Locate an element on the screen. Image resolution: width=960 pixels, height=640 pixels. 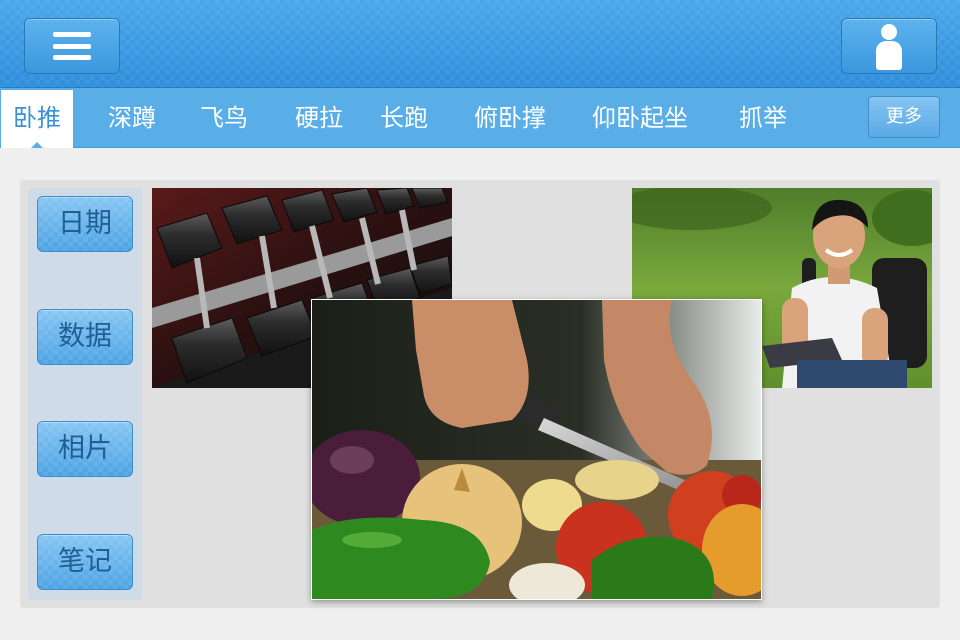
exercise-tab-bar: 卧推 深蹲 飞鸟 硬拉 长跑 俯卧撑 仰卧起坐 抓举 is located at coordinates (480, 118).